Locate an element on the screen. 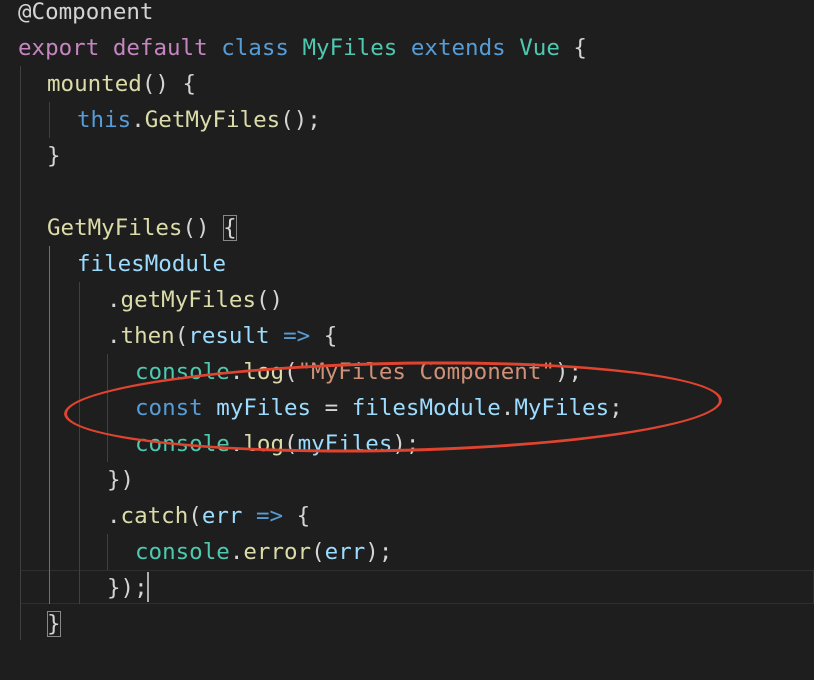 The width and height of the screenshot is (814, 680). code-token: () { is located at coordinates (169, 84).